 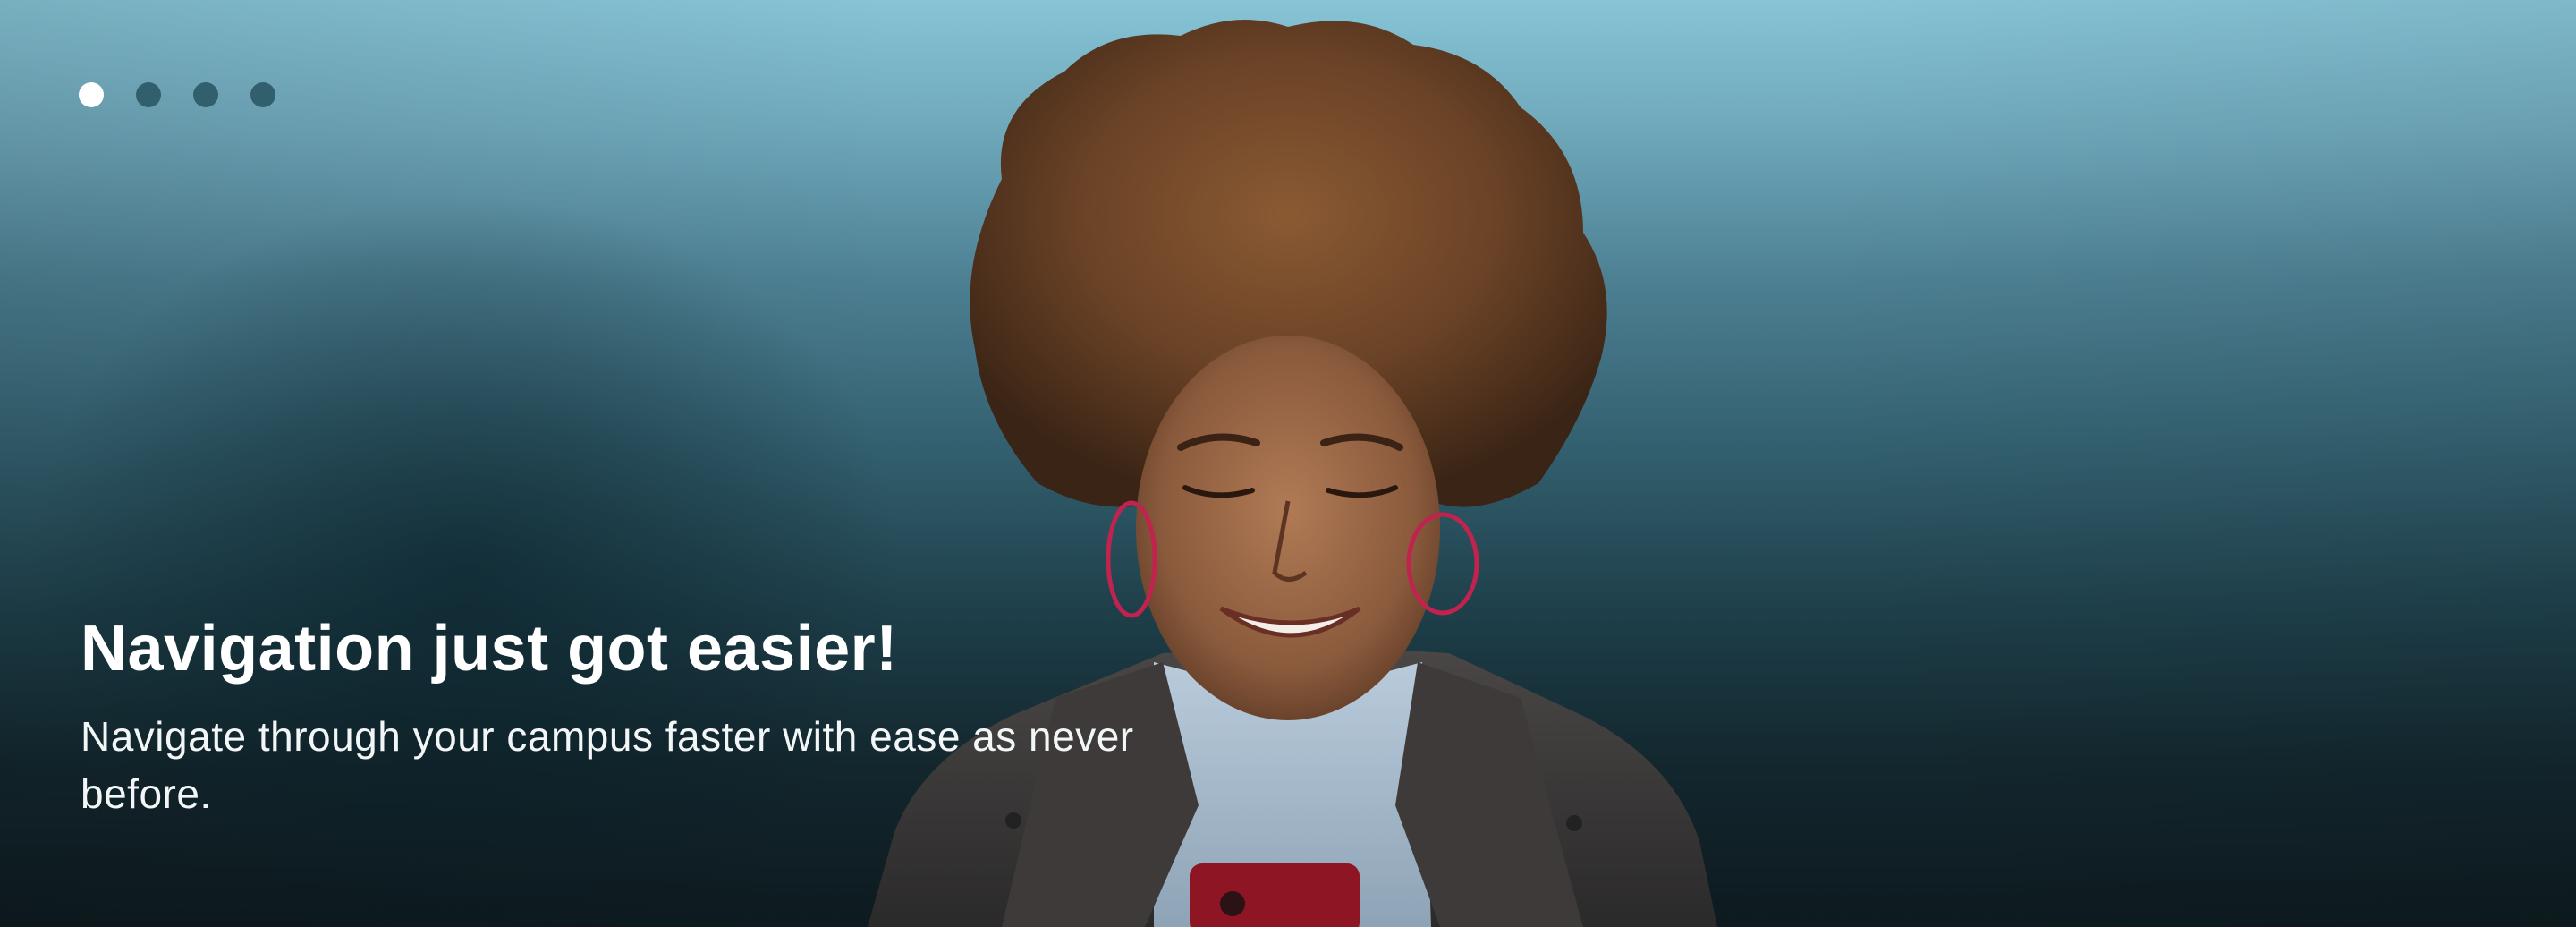 I want to click on carousel-pagination, so click(x=177, y=95).